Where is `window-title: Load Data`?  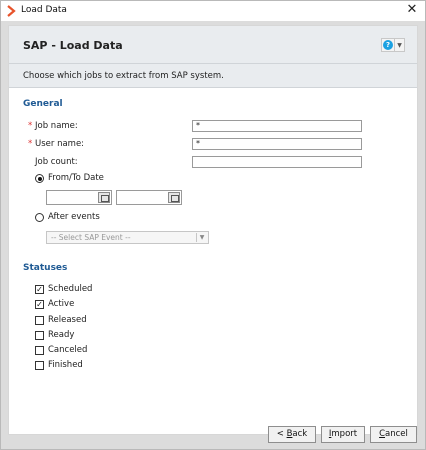 window-title: Load Data is located at coordinates (44, 10).